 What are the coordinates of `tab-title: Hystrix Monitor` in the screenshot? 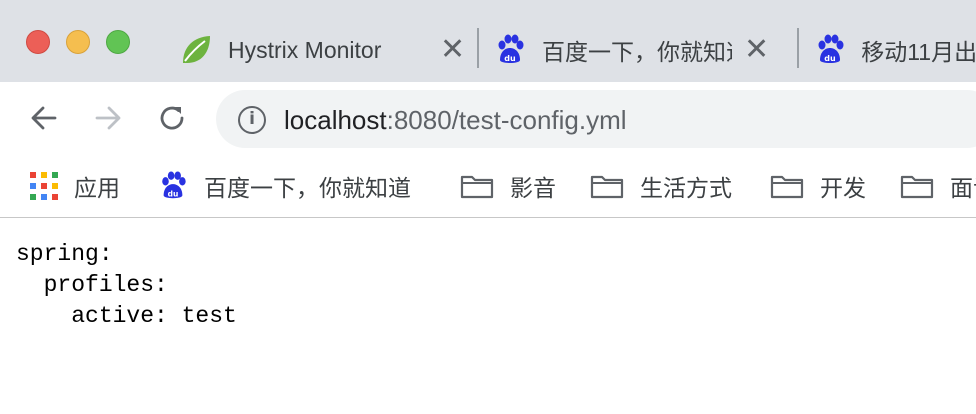 It's located at (305, 49).